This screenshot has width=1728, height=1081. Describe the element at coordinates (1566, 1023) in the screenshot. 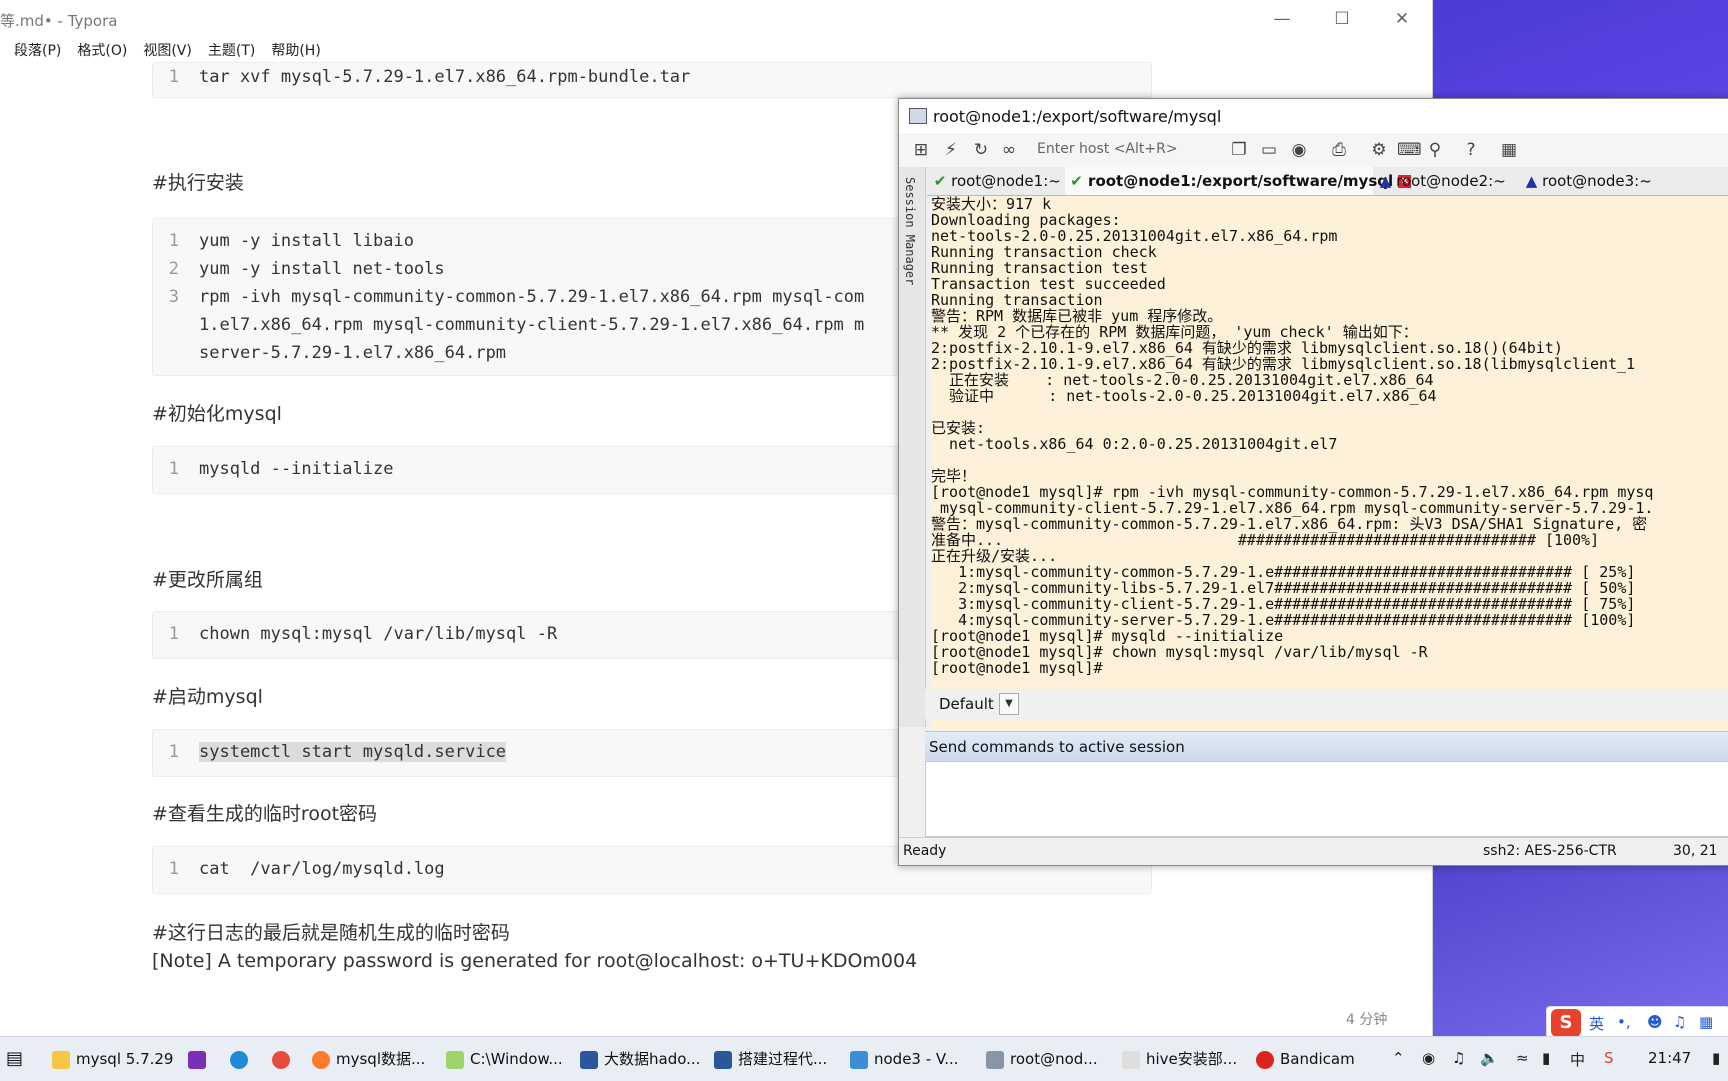

I see `sogou-icon: S` at that location.